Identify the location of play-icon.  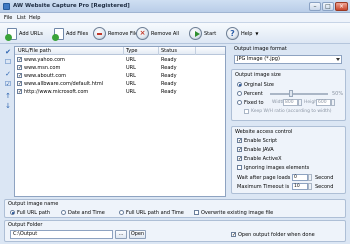
(195, 33).